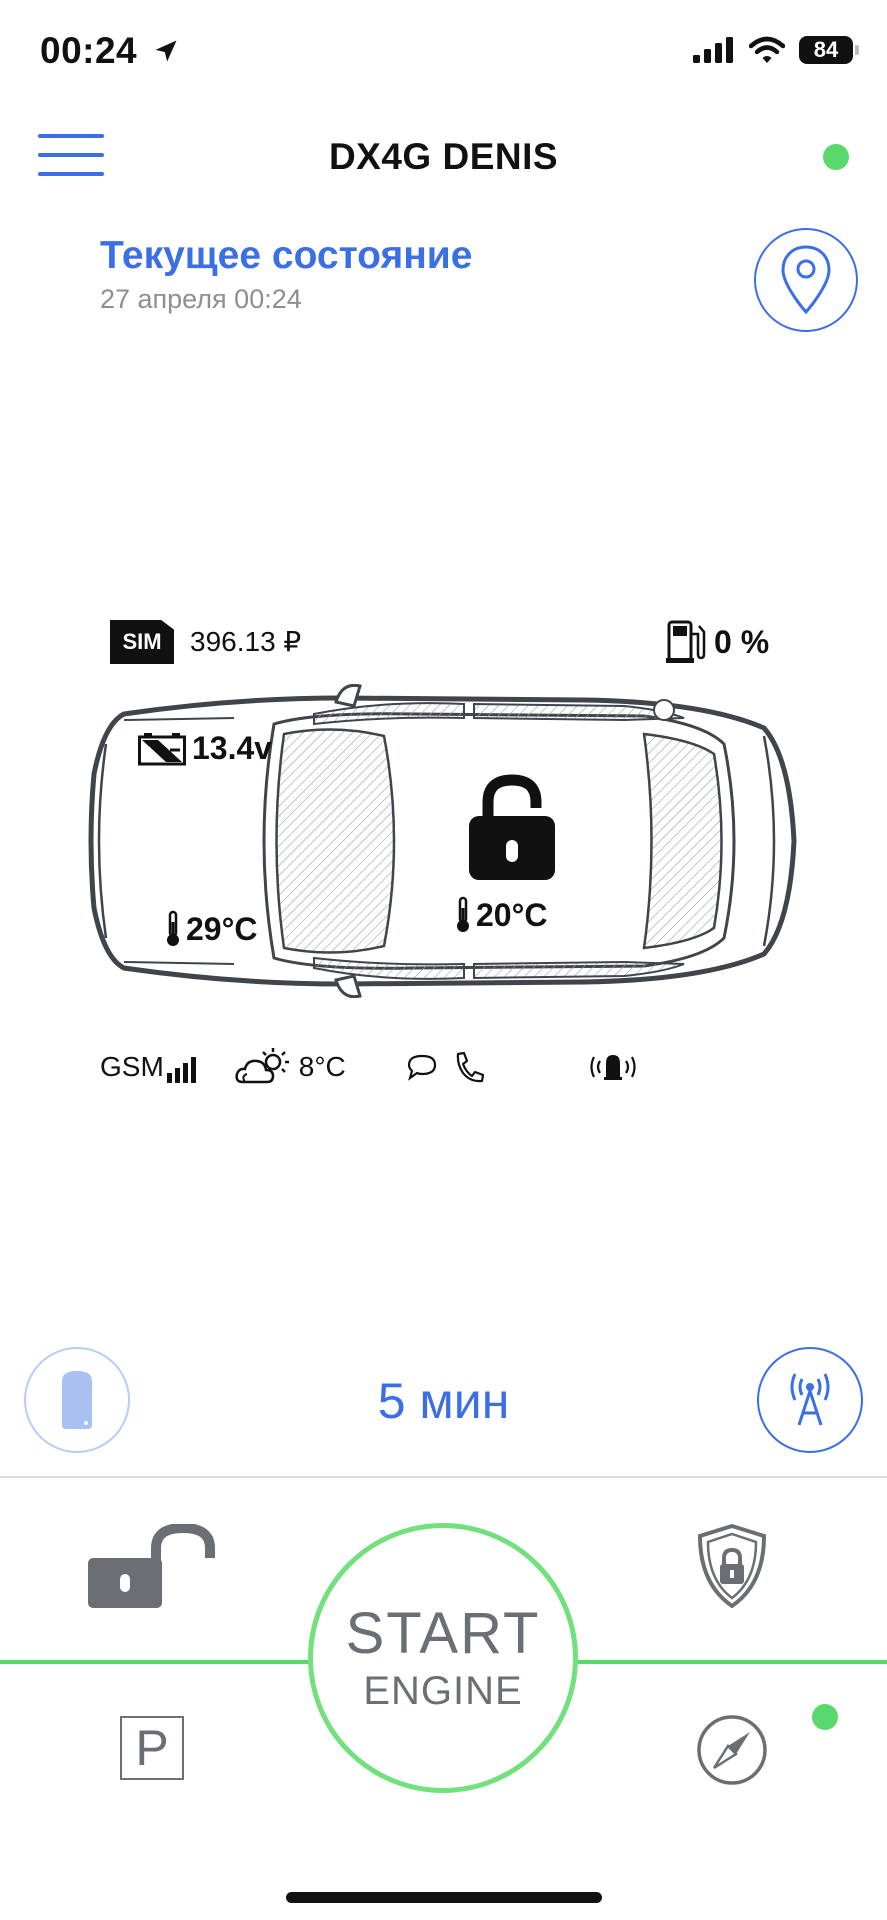  Describe the element at coordinates (826, 49) in the screenshot. I see `battery-level: 84` at that location.